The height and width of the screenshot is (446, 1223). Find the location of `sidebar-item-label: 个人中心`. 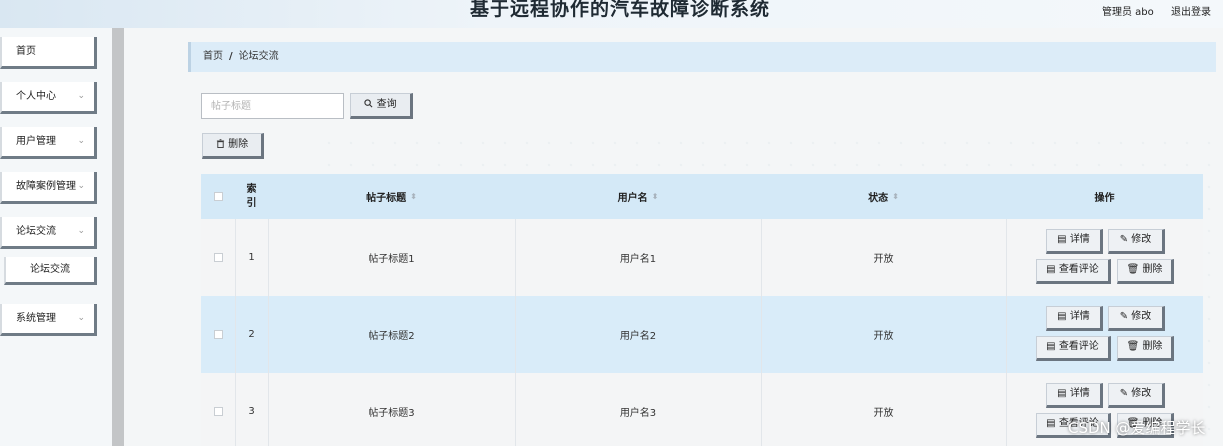

sidebar-item-label: 个人中心 is located at coordinates (36, 96).